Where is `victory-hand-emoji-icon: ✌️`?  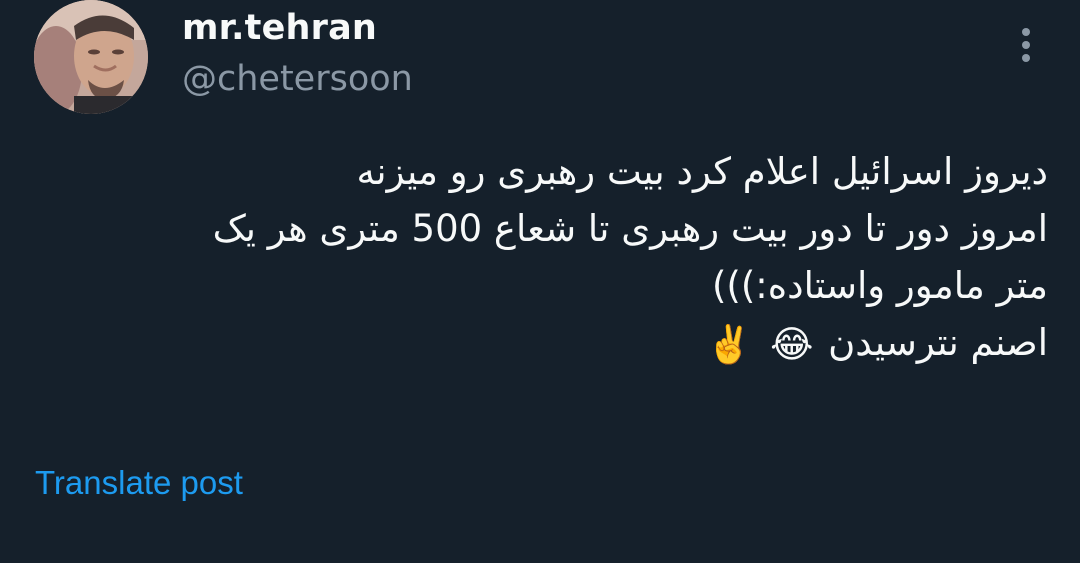 victory-hand-emoji-icon: ✌️ is located at coordinates (729, 344).